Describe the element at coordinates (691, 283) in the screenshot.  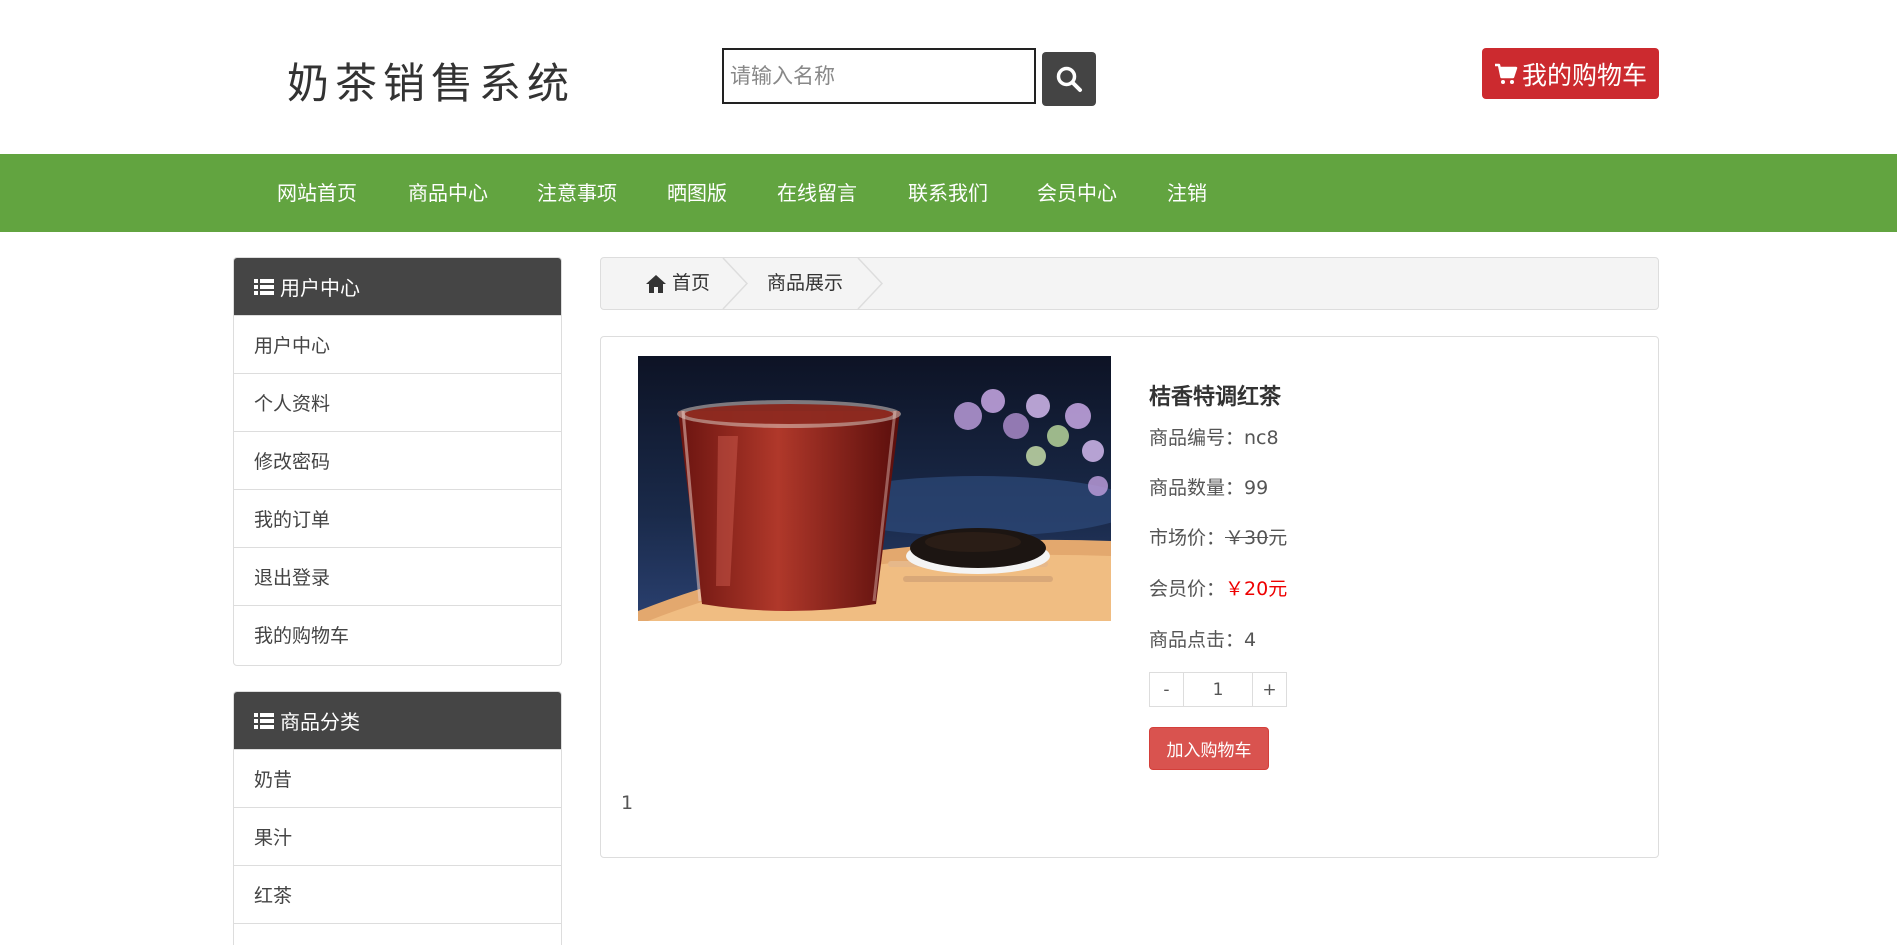
I see `breadcrumb-home-label: 首页` at that location.